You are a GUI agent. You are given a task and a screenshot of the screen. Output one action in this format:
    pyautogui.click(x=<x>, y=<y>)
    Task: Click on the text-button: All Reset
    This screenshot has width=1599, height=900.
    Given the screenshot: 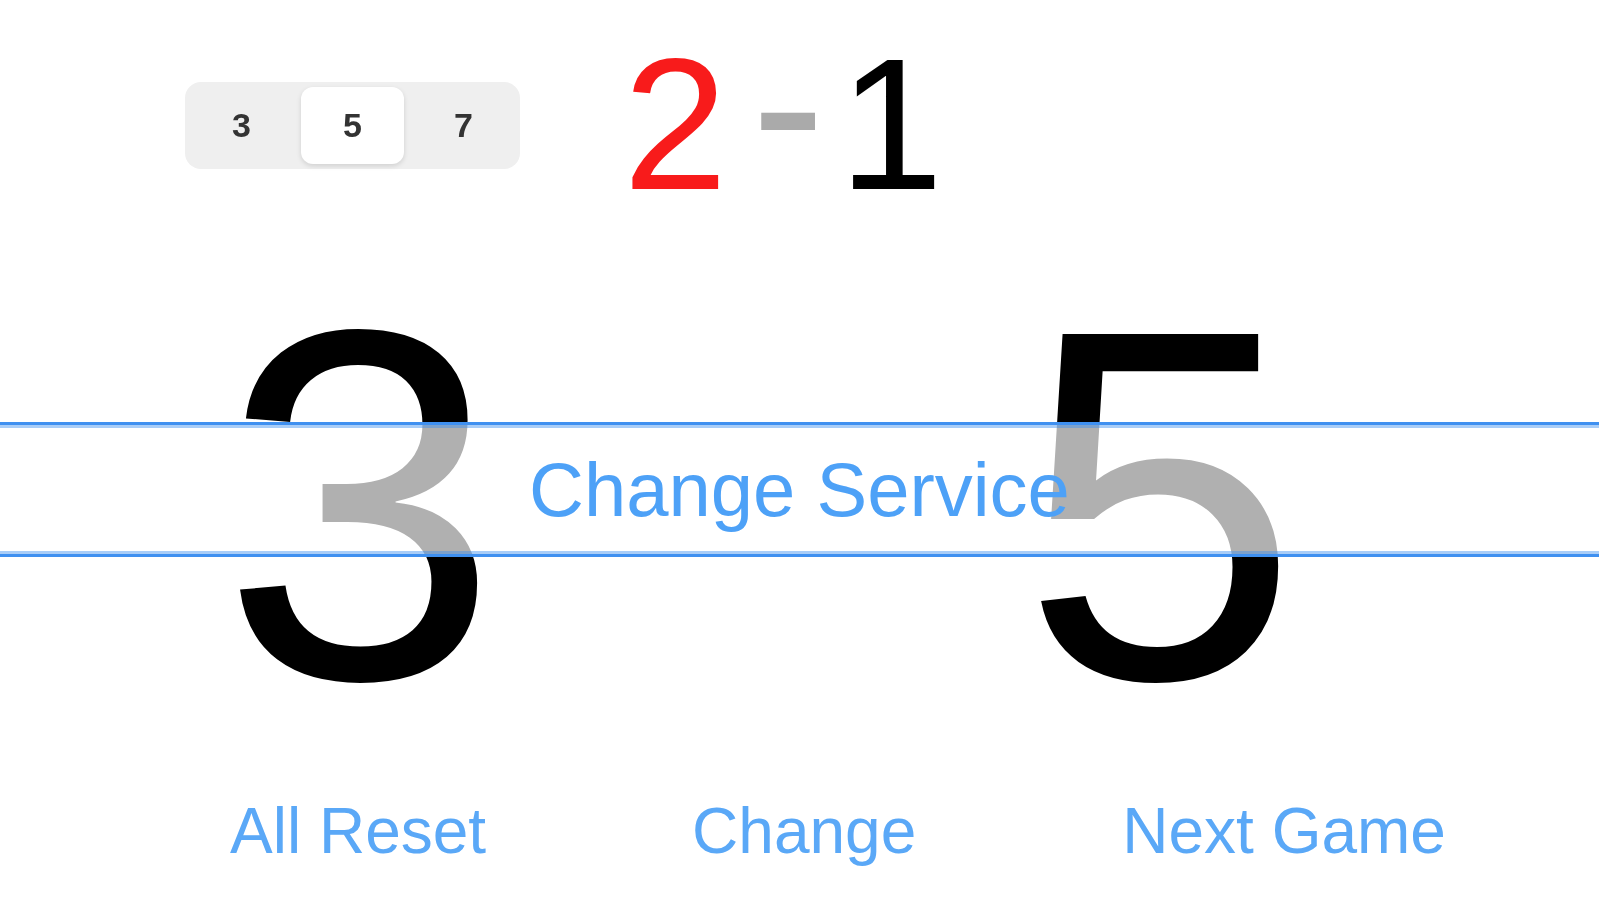 What is the action you would take?
    pyautogui.click(x=358, y=831)
    